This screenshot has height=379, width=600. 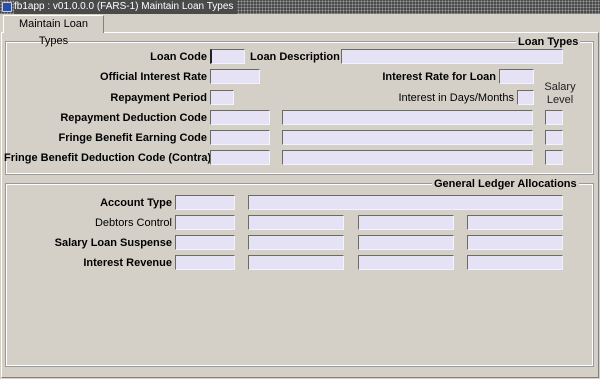 What do you see at coordinates (235, 76) in the screenshot?
I see `official-interest-rate-field` at bounding box center [235, 76].